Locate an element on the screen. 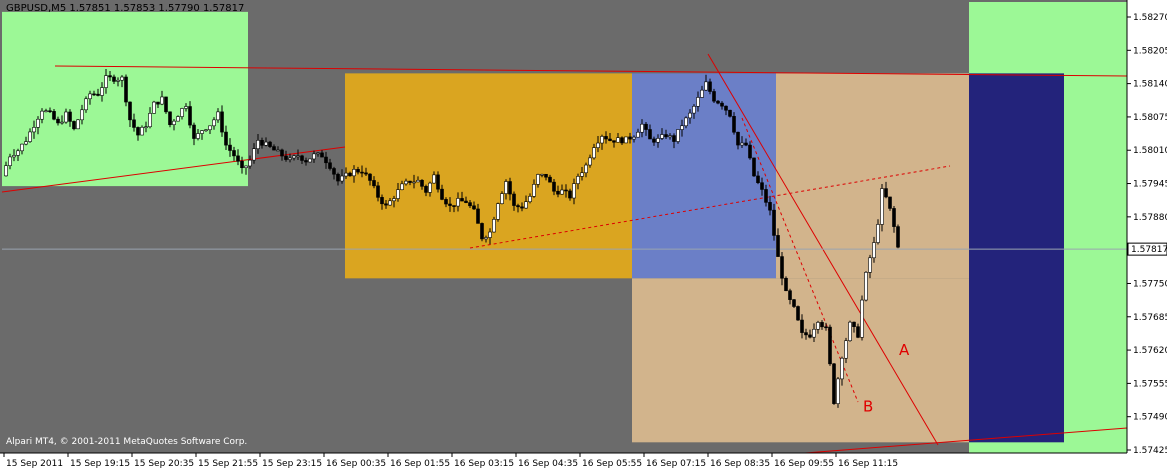  annotation-b: B is located at coordinates (868, 407).